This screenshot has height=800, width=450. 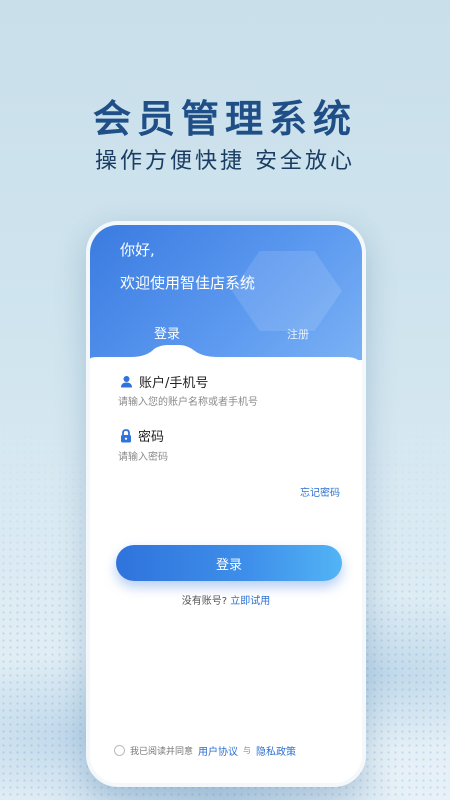 What do you see at coordinates (250, 601) in the screenshot?
I see `try-now-link: 立即试用` at bounding box center [250, 601].